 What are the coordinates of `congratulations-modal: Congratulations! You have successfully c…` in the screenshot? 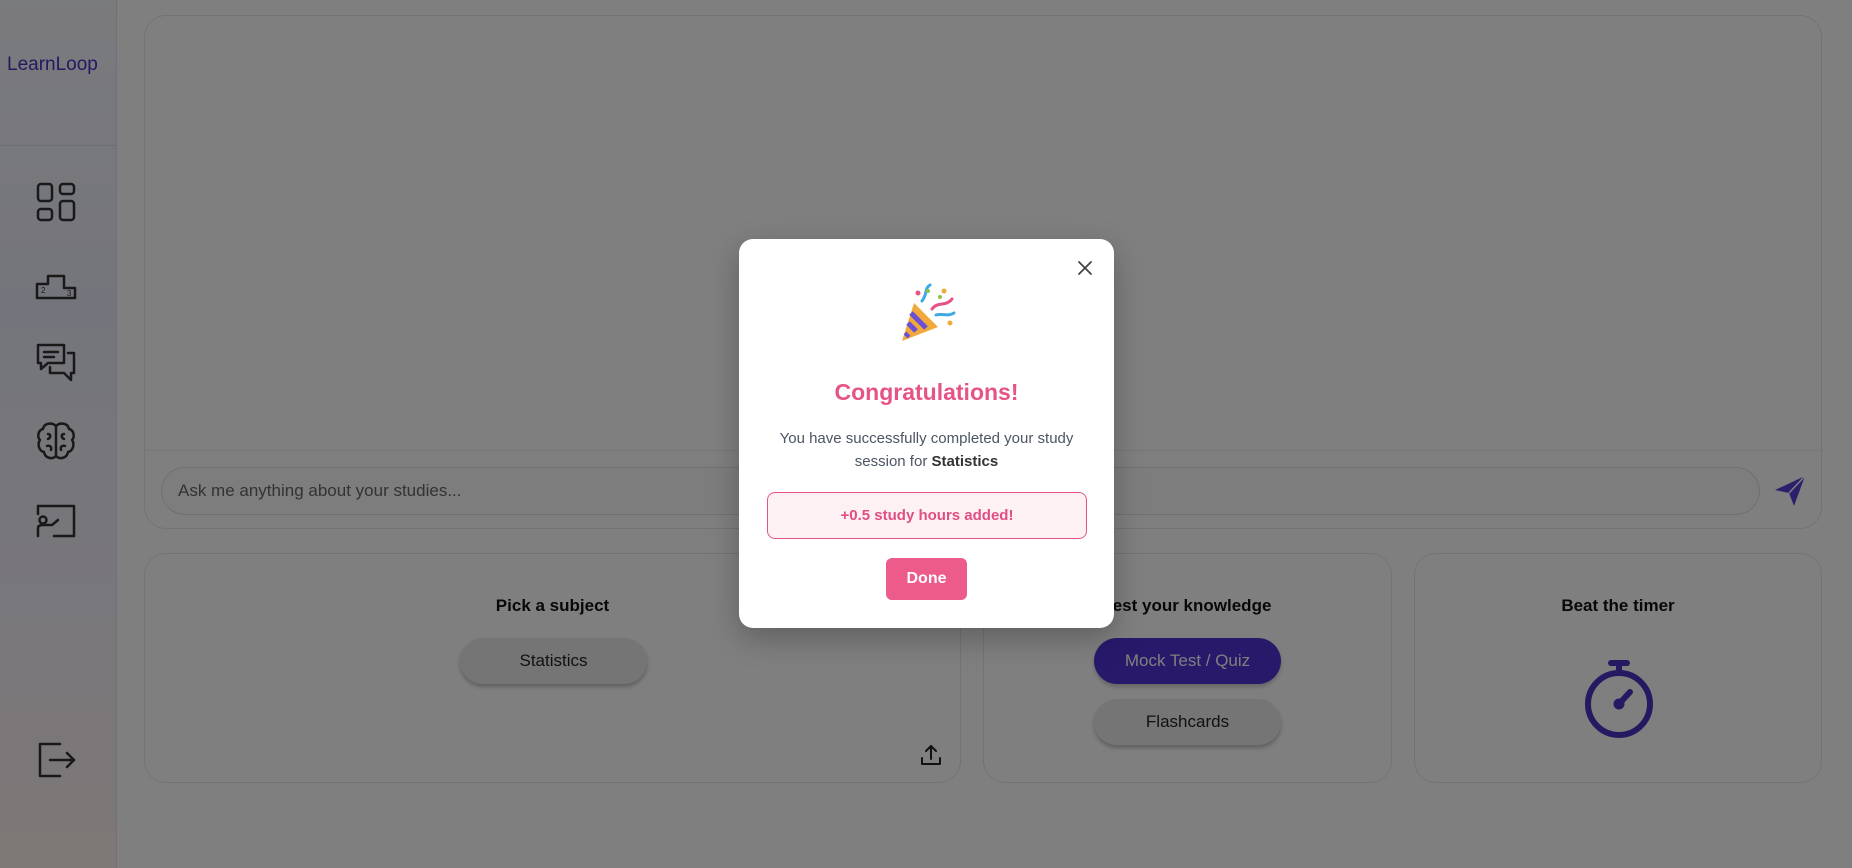 It's located at (926, 433).